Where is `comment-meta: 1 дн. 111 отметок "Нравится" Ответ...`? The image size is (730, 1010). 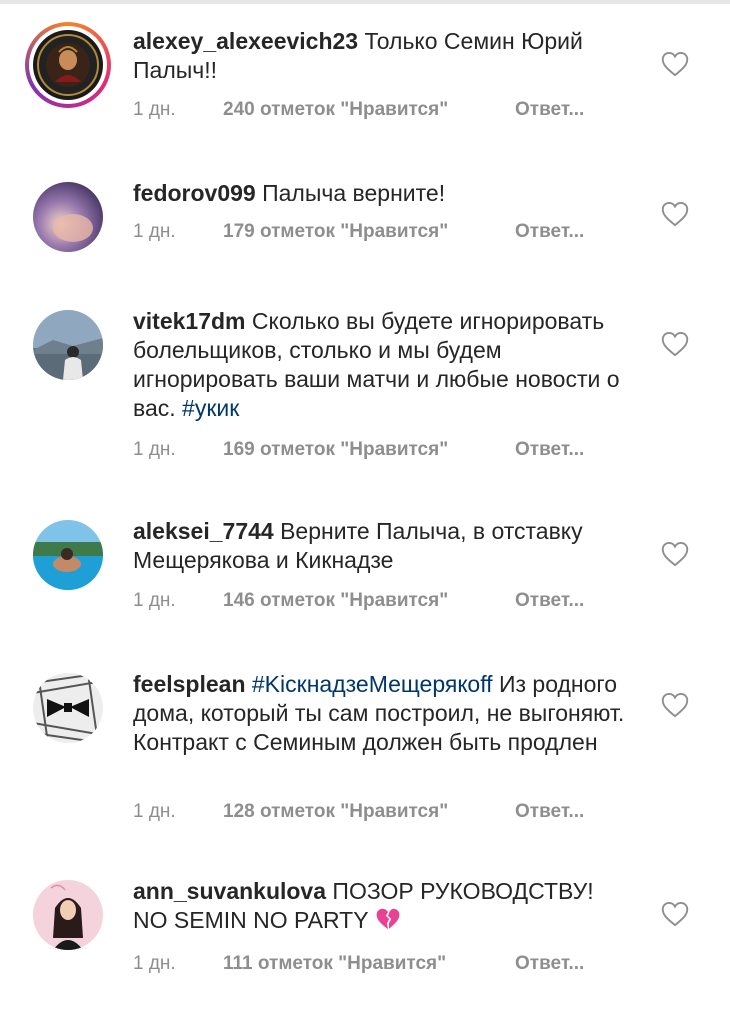
comment-meta: 1 дн. 111 отметок "Нравится" Ответ... is located at coordinates (358, 964).